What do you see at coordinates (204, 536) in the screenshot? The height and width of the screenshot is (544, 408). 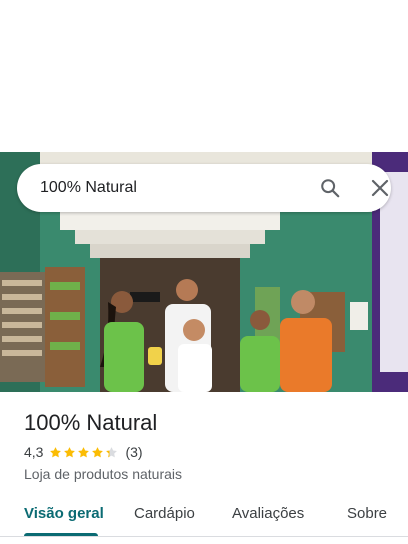 I see `tabs-divider` at bounding box center [204, 536].